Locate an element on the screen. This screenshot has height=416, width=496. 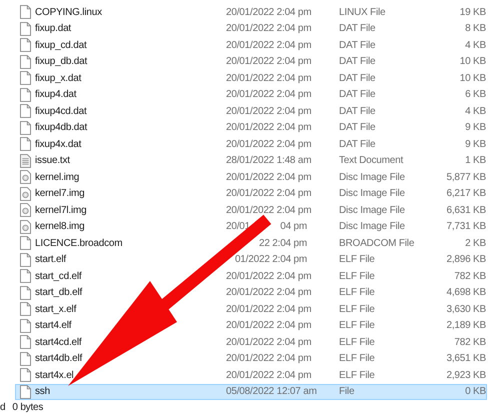
file-row: start_x.elf 20/01/2022 2:04 pm ELF File 3,630 KB is located at coordinates (251, 309).